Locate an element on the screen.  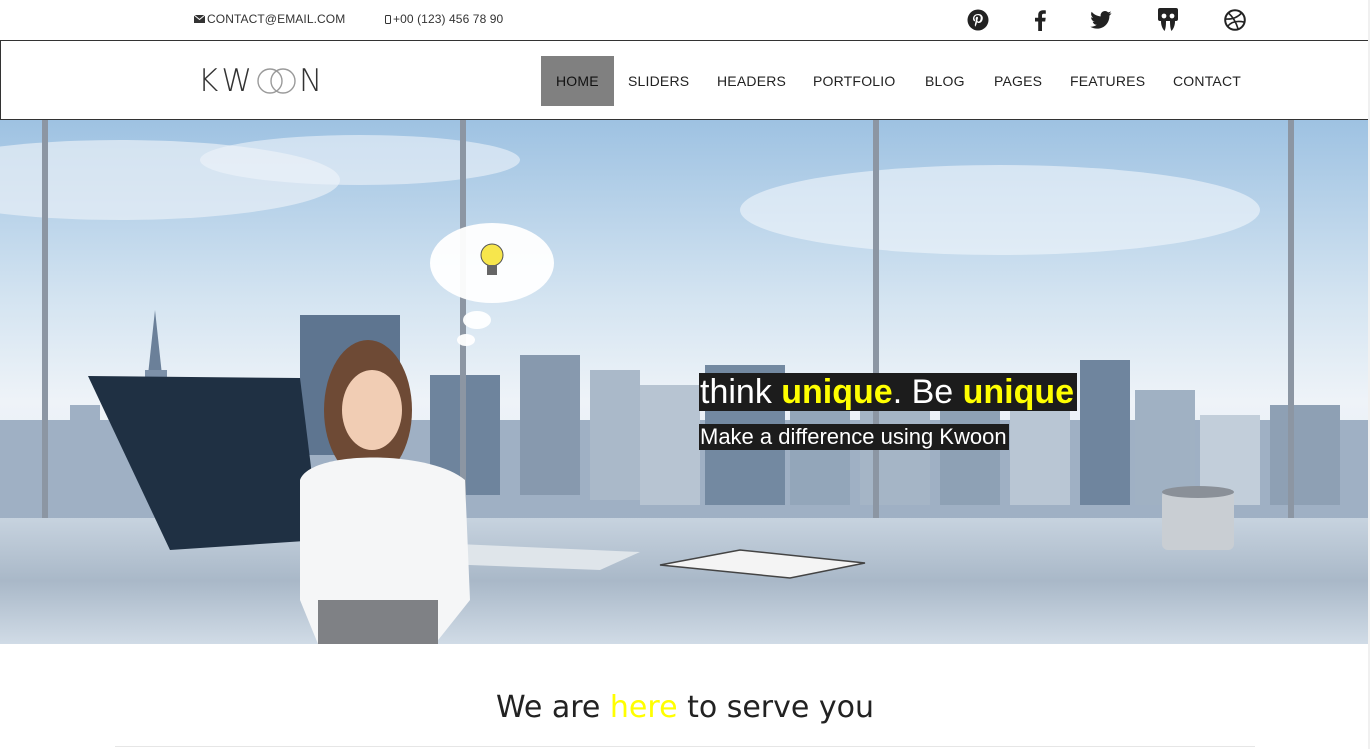
dribbble-link is located at coordinates (1235, 20).